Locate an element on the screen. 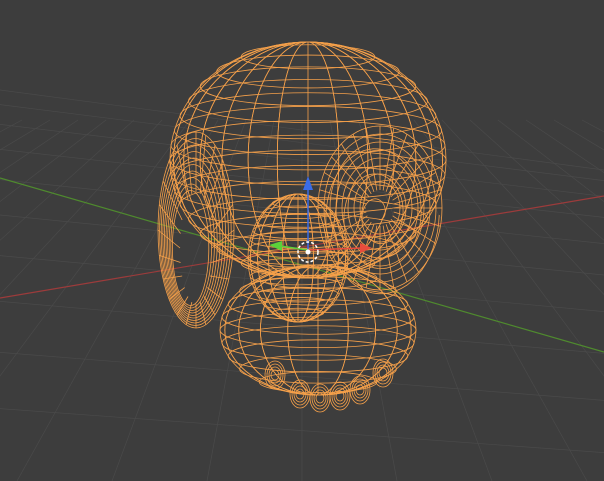 The image size is (604, 481). origin-point-icon is located at coordinates (308, 252).